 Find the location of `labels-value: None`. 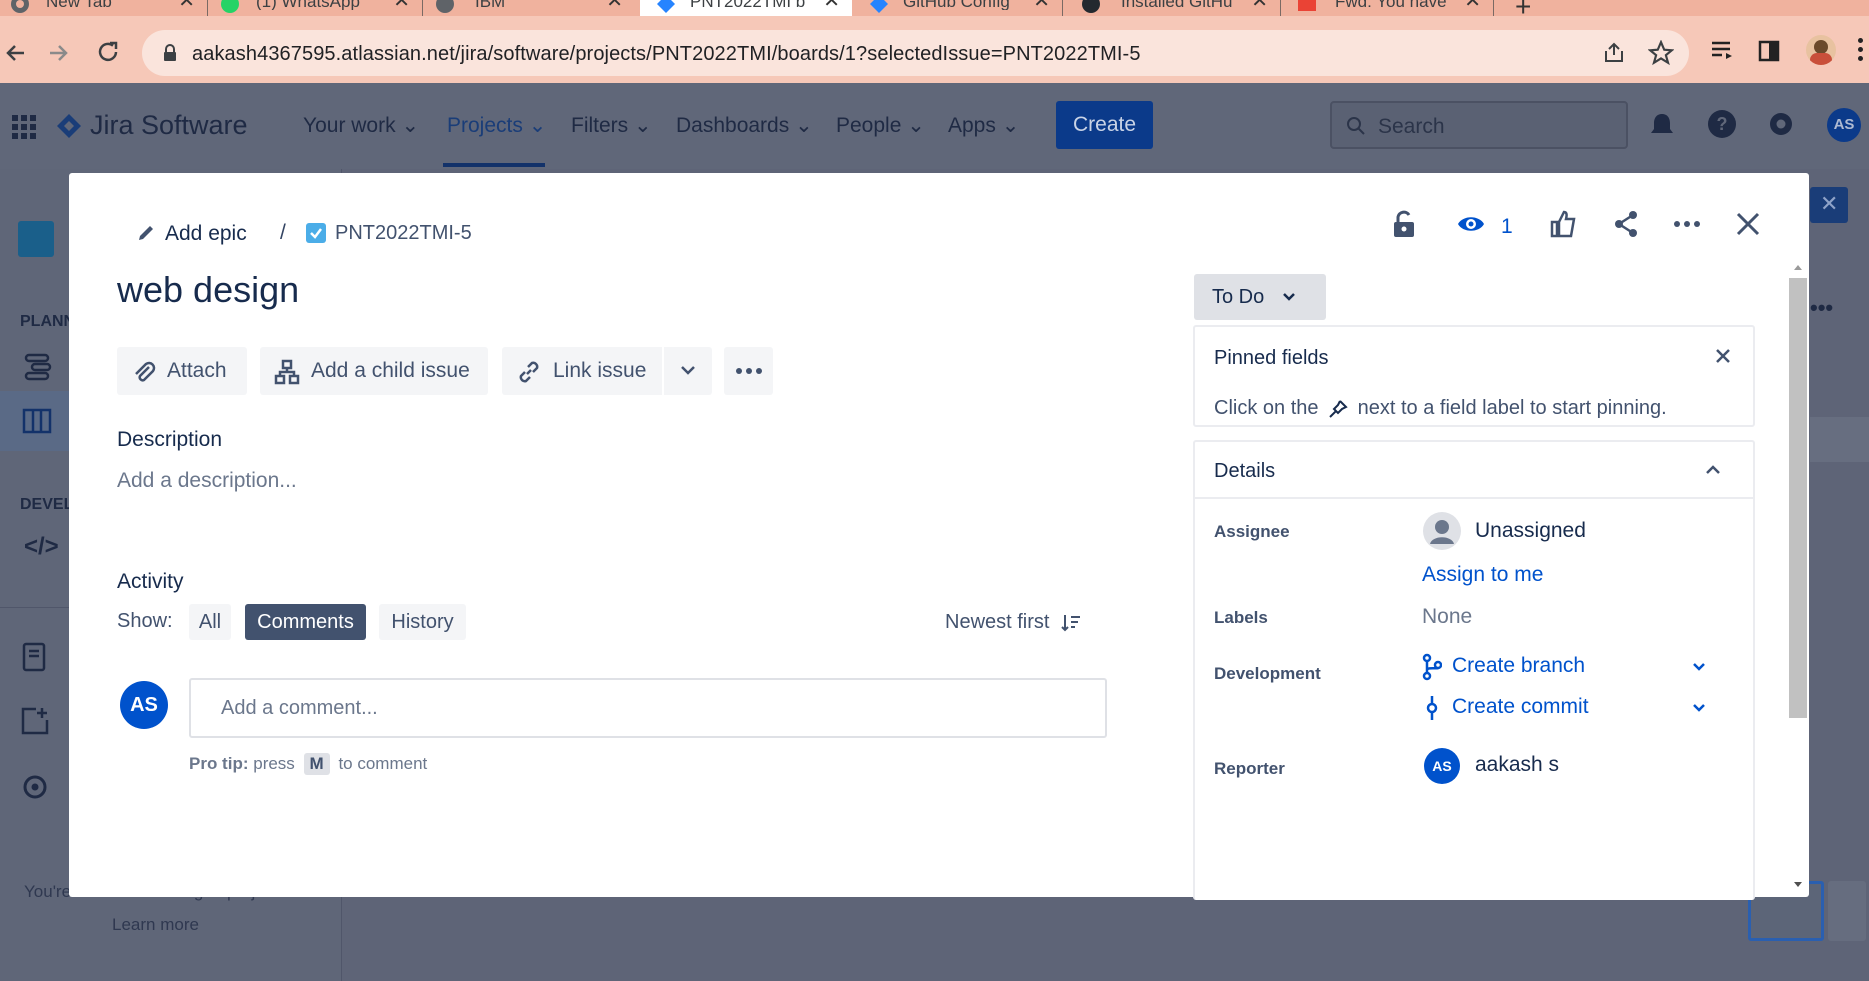

labels-value: None is located at coordinates (1447, 617).